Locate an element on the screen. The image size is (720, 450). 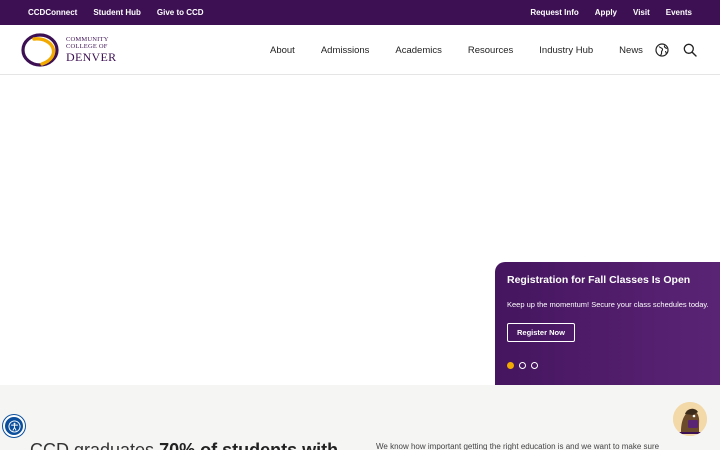
logo-mark-icon is located at coordinates (40, 50).